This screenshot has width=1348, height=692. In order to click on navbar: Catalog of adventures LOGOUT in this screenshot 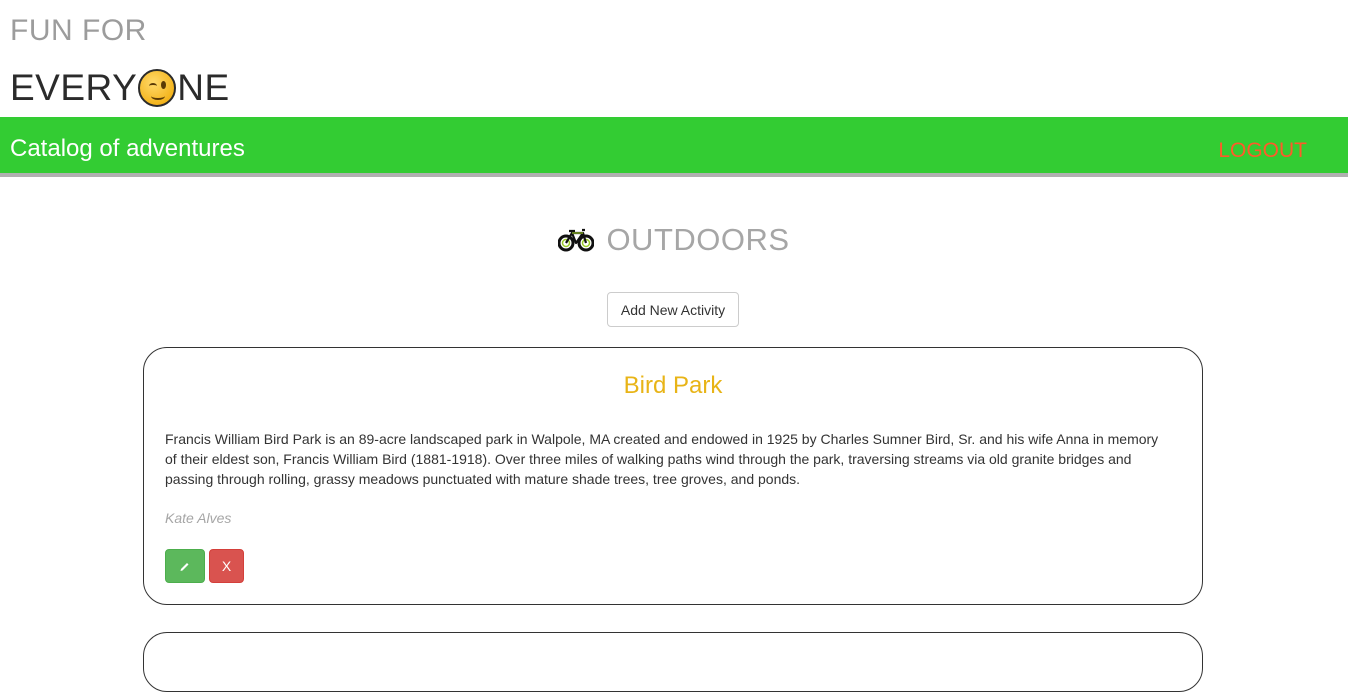, I will do `click(674, 147)`.